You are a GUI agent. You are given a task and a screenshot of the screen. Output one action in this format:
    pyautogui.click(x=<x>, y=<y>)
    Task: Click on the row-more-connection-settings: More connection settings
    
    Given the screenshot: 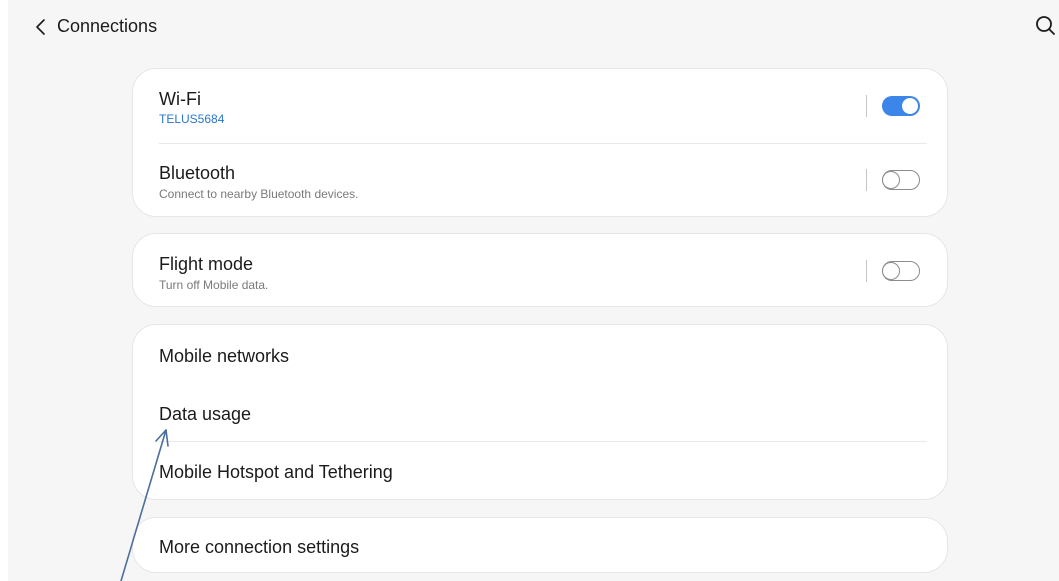 What is the action you would take?
    pyautogui.click(x=540, y=545)
    